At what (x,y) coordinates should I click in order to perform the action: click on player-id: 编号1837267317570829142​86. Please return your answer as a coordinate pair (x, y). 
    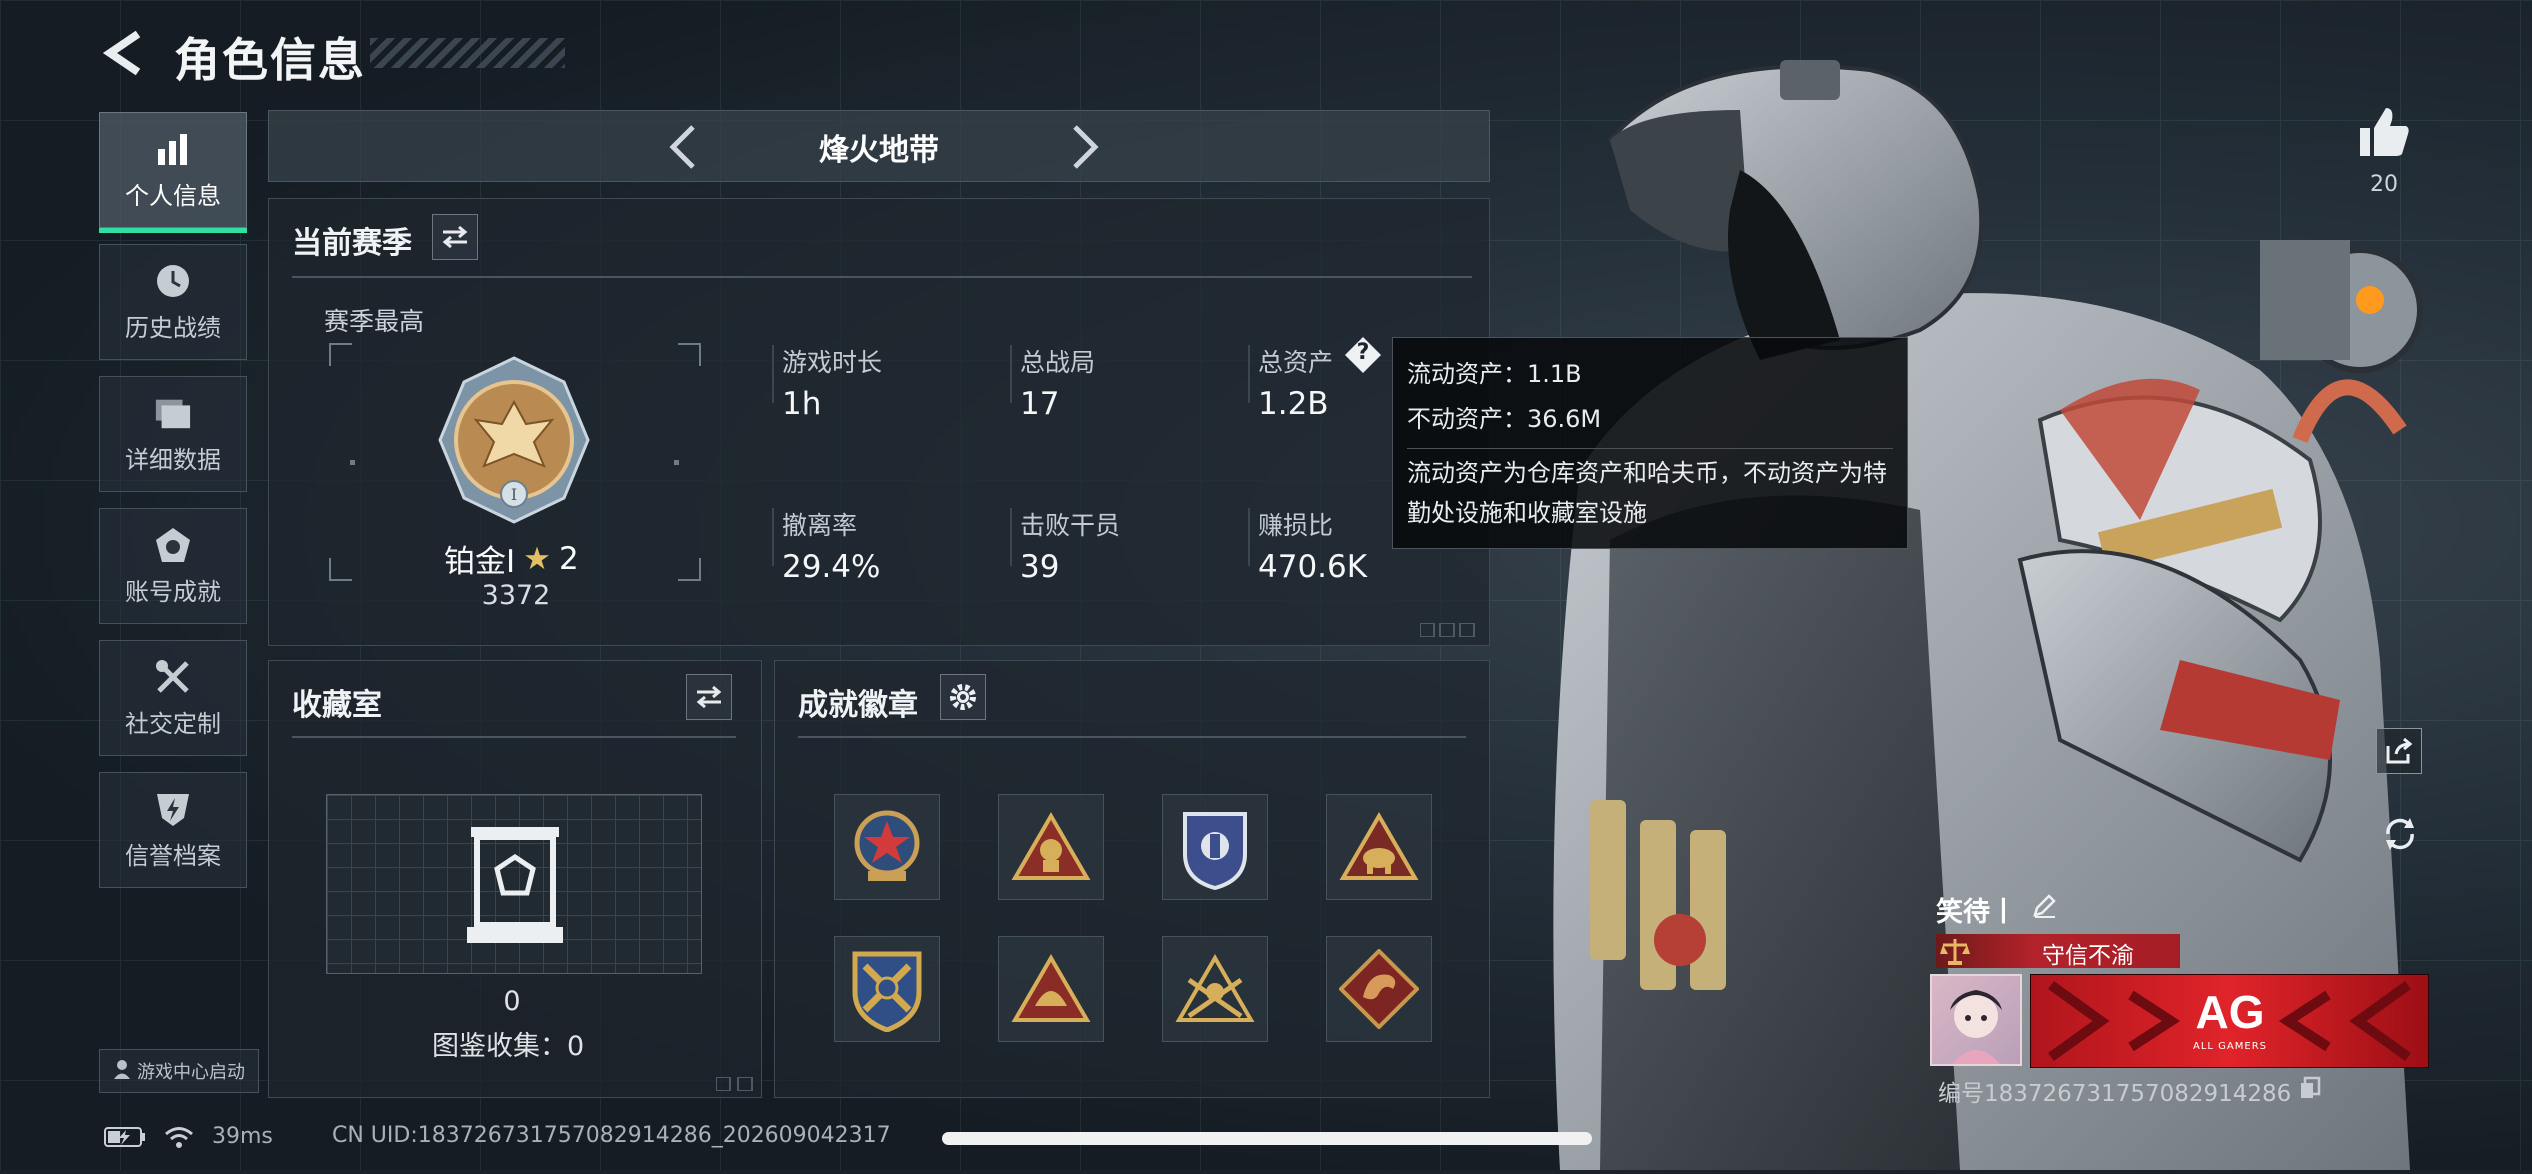
    Looking at the image, I should click on (2115, 1094).